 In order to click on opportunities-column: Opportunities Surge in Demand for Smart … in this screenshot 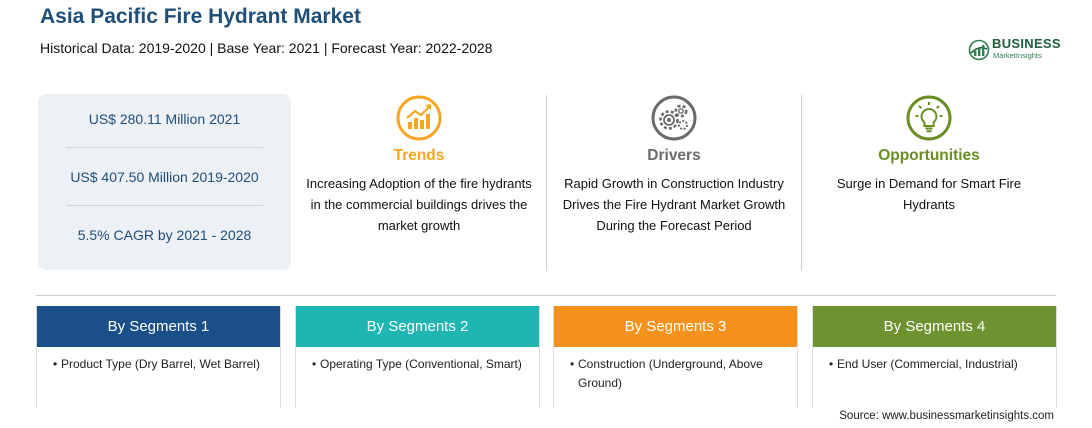, I will do `click(929, 155)`.